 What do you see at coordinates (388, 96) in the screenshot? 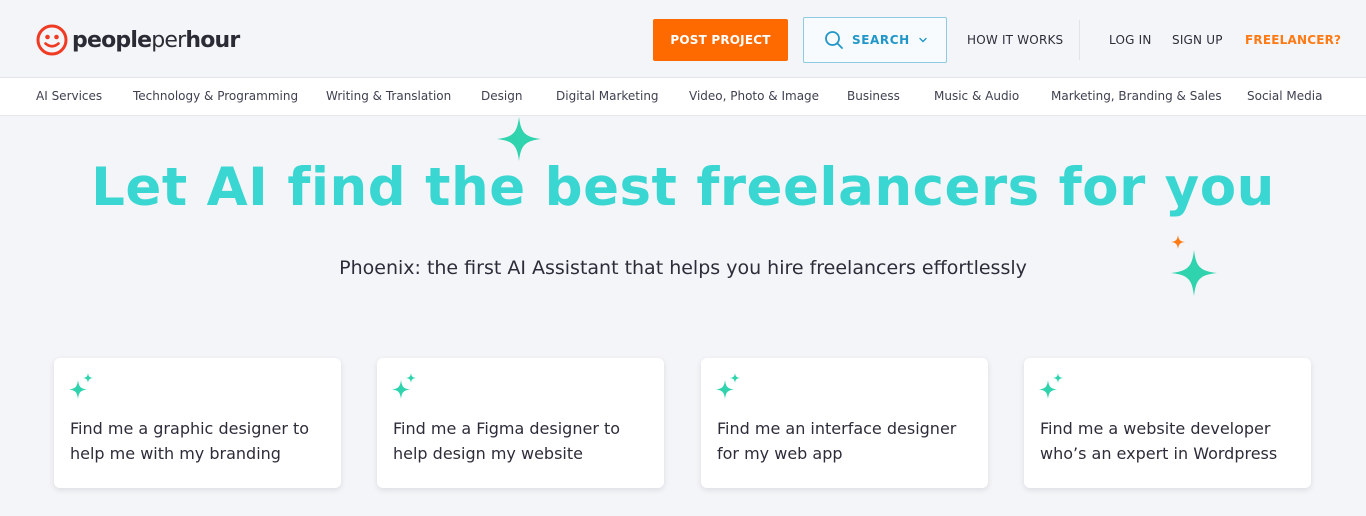
I see `category-writing-translation: Writing & Translation` at bounding box center [388, 96].